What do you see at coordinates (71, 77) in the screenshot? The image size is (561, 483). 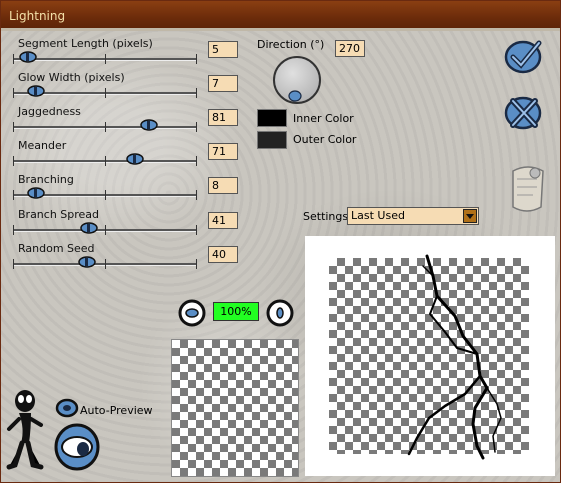 I see `control-label: Glow Width (pixels)` at bounding box center [71, 77].